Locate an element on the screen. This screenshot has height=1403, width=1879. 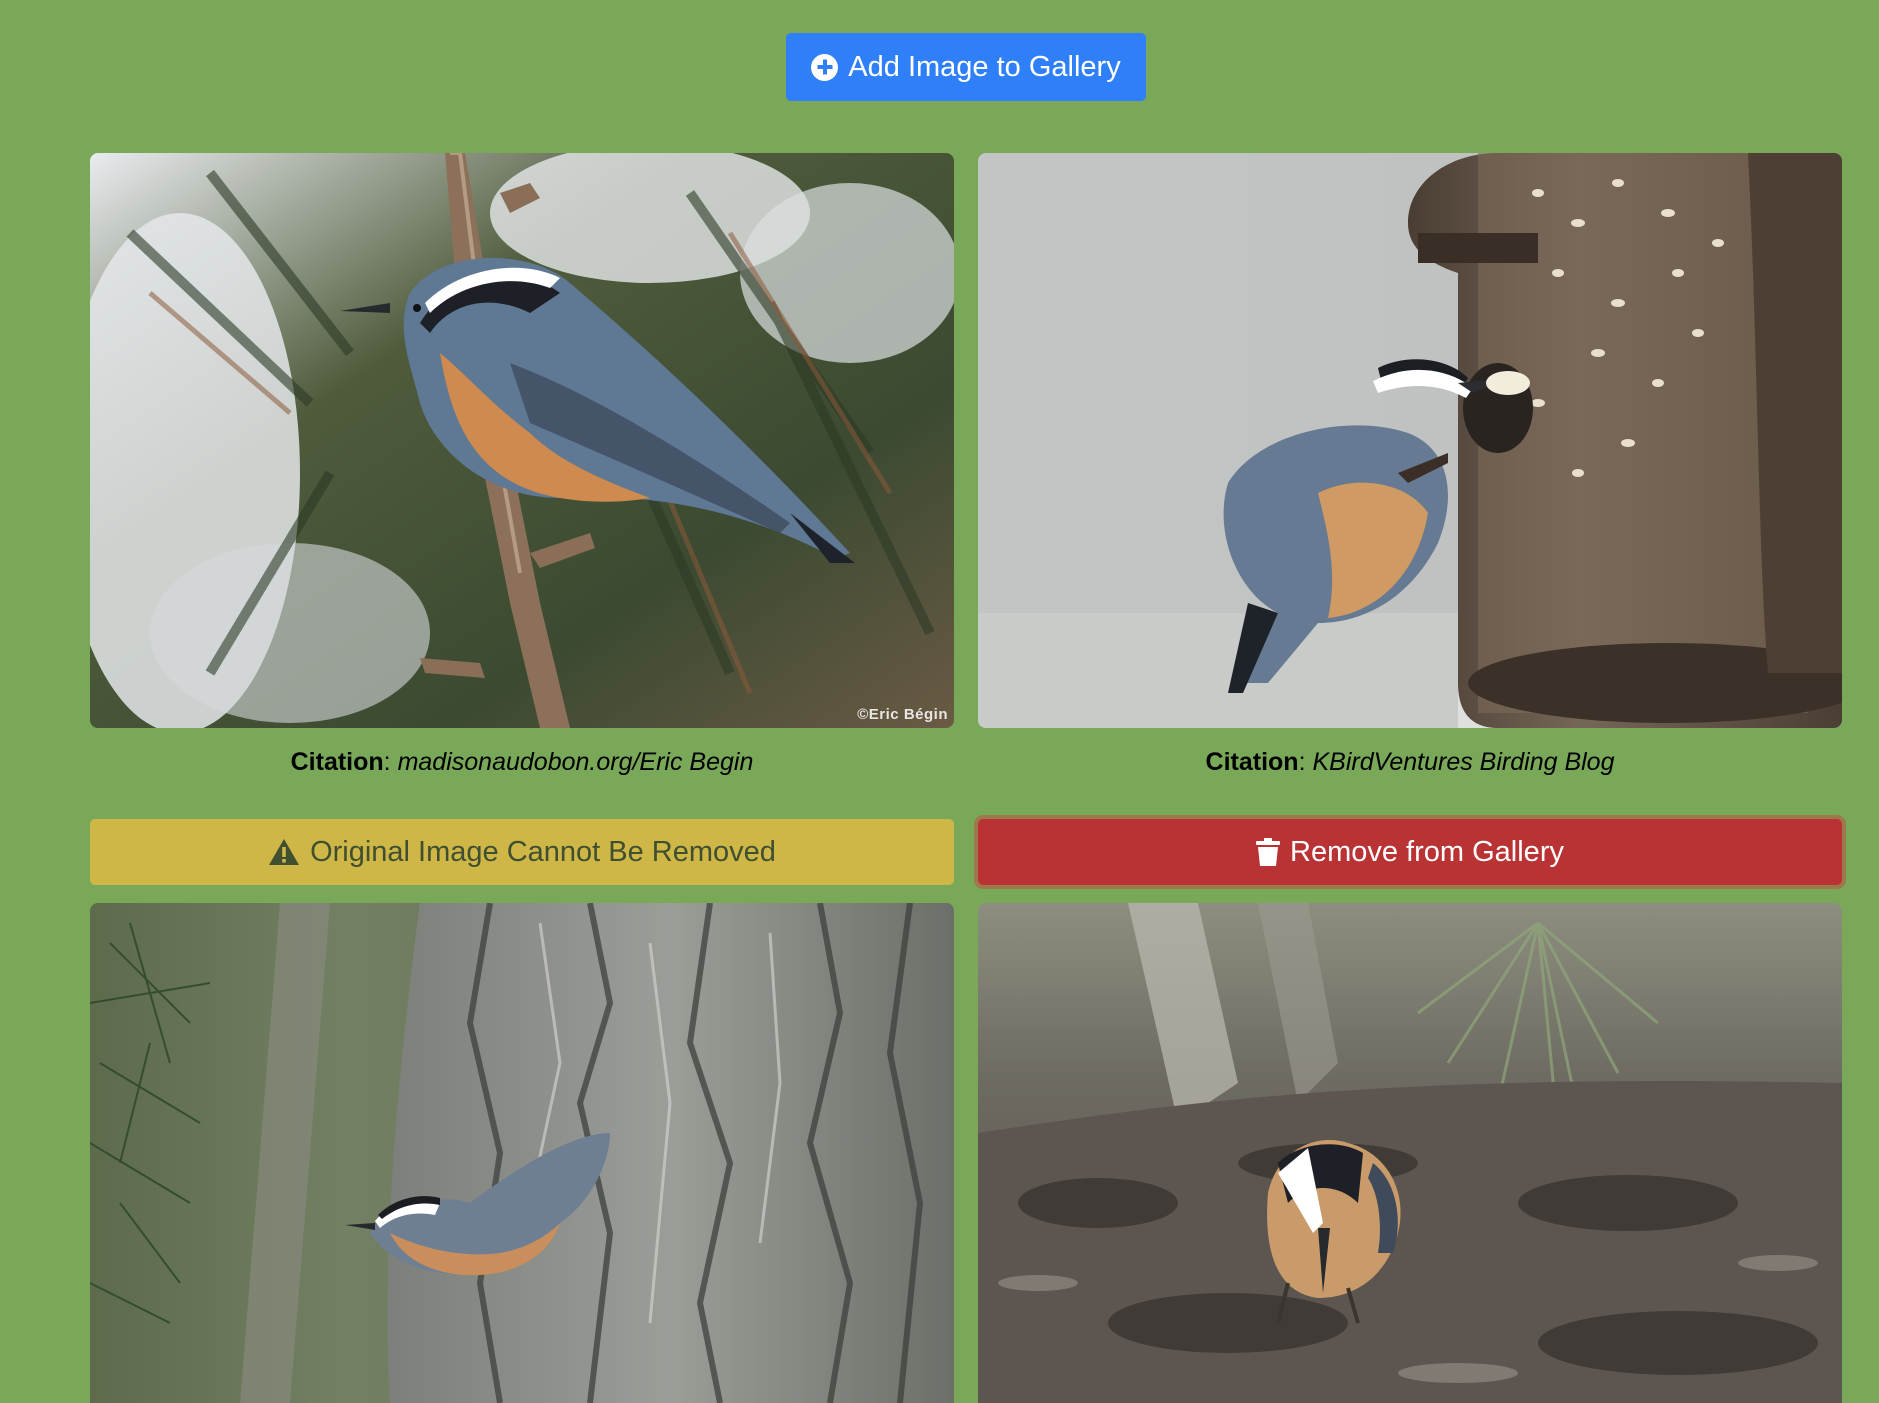
add-image-button: Add Image to Gallery is located at coordinates (966, 67).